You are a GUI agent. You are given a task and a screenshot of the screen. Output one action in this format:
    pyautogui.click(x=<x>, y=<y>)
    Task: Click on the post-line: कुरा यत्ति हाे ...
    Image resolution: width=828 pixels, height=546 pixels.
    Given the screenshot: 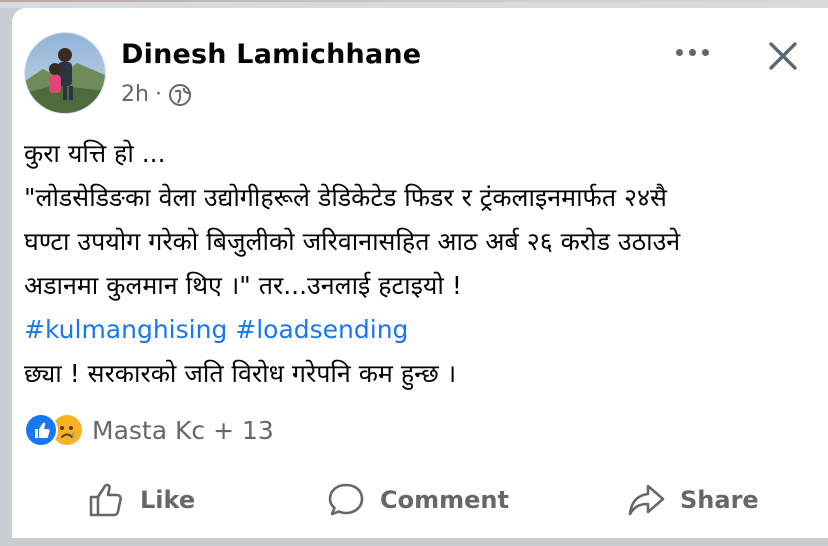 What is the action you would take?
    pyautogui.click(x=95, y=153)
    